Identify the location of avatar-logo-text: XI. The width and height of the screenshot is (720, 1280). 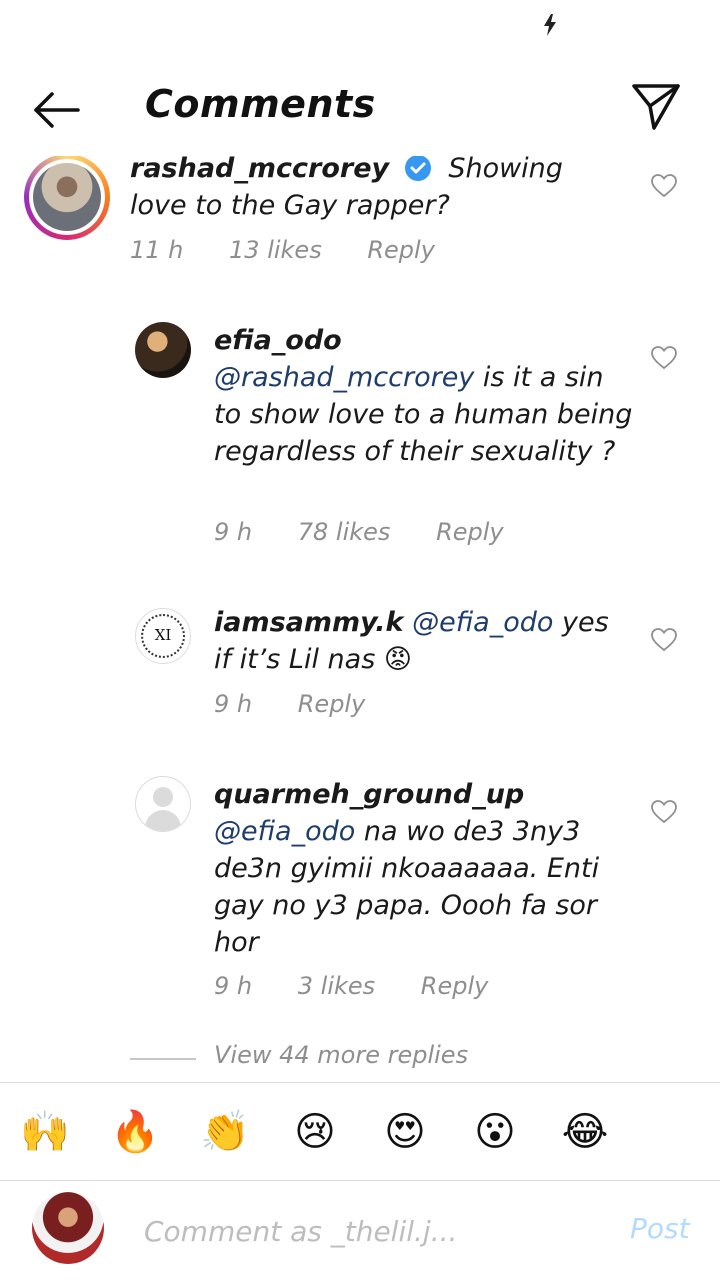
(163, 635).